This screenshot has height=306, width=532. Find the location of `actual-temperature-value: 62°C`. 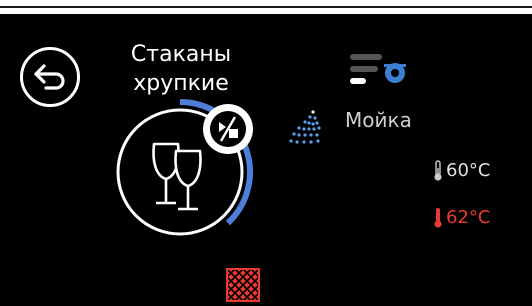

actual-temperature-value: 62°C is located at coordinates (468, 217).